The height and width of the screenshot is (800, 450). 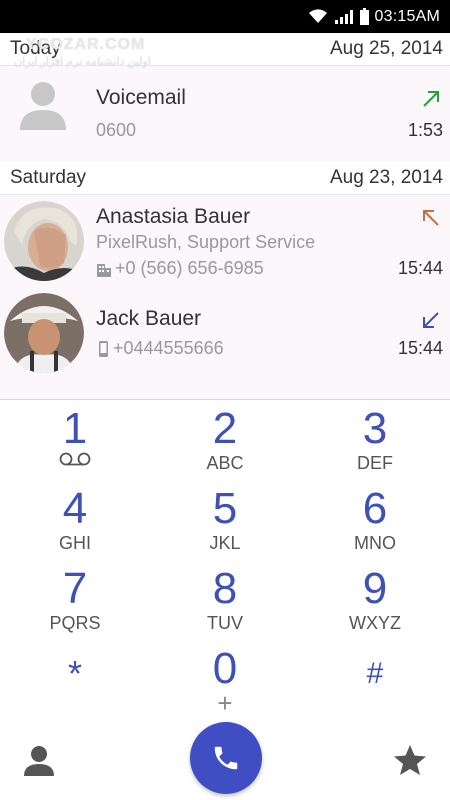 I want to click on mobile-icon, so click(x=103, y=348).